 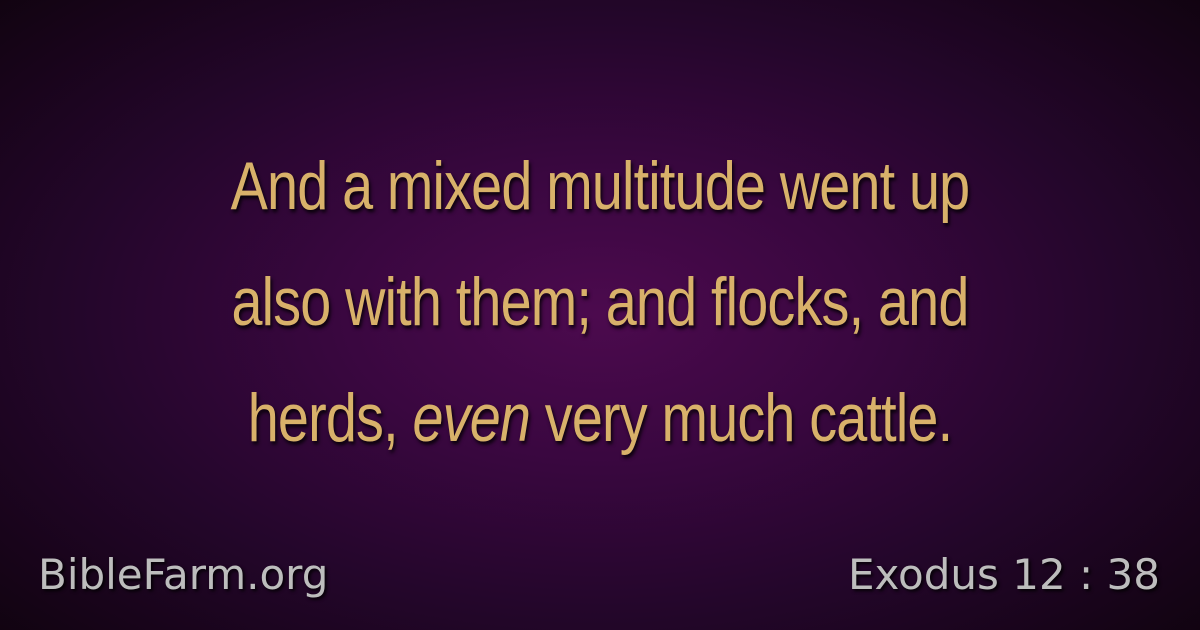 I want to click on verse-italic-word: even, so click(x=471, y=418).